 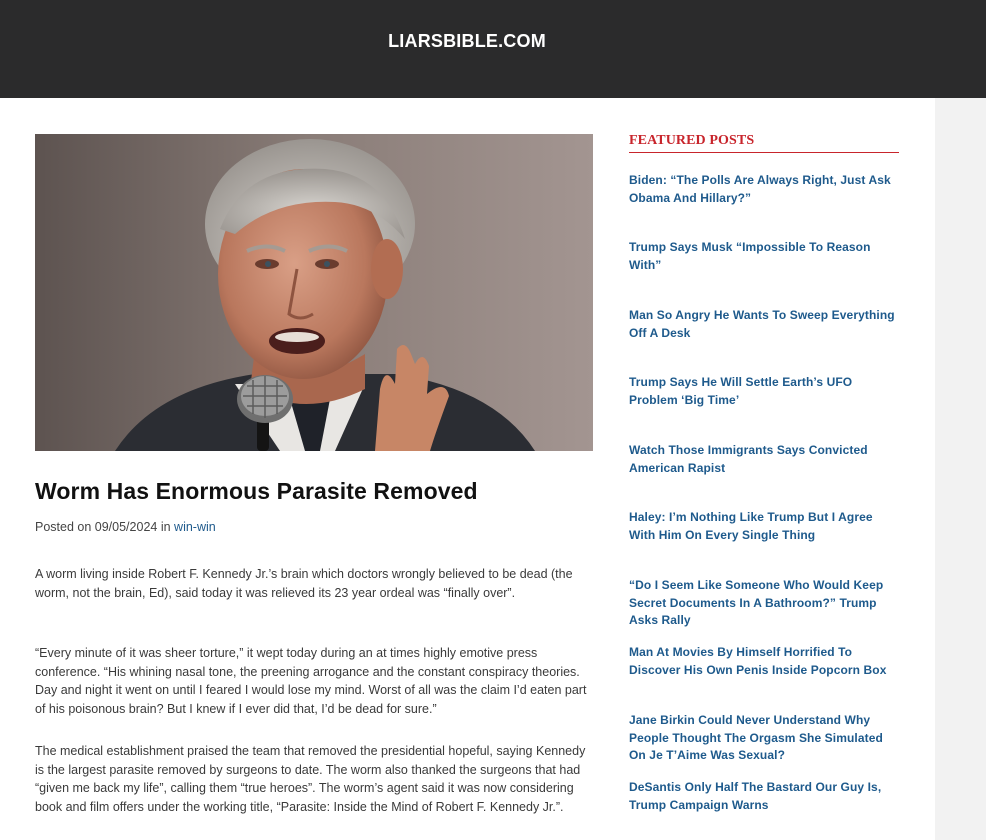 What do you see at coordinates (960, 469) in the screenshot?
I see `right-gutter` at bounding box center [960, 469].